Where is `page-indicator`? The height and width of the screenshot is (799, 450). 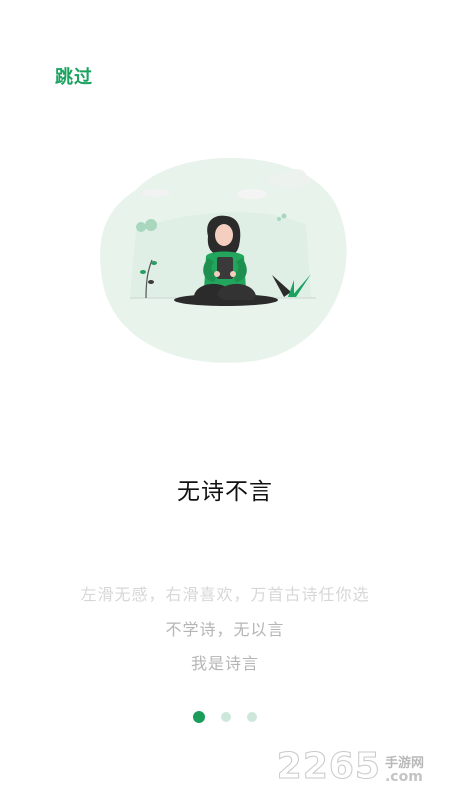
page-indicator is located at coordinates (225, 717).